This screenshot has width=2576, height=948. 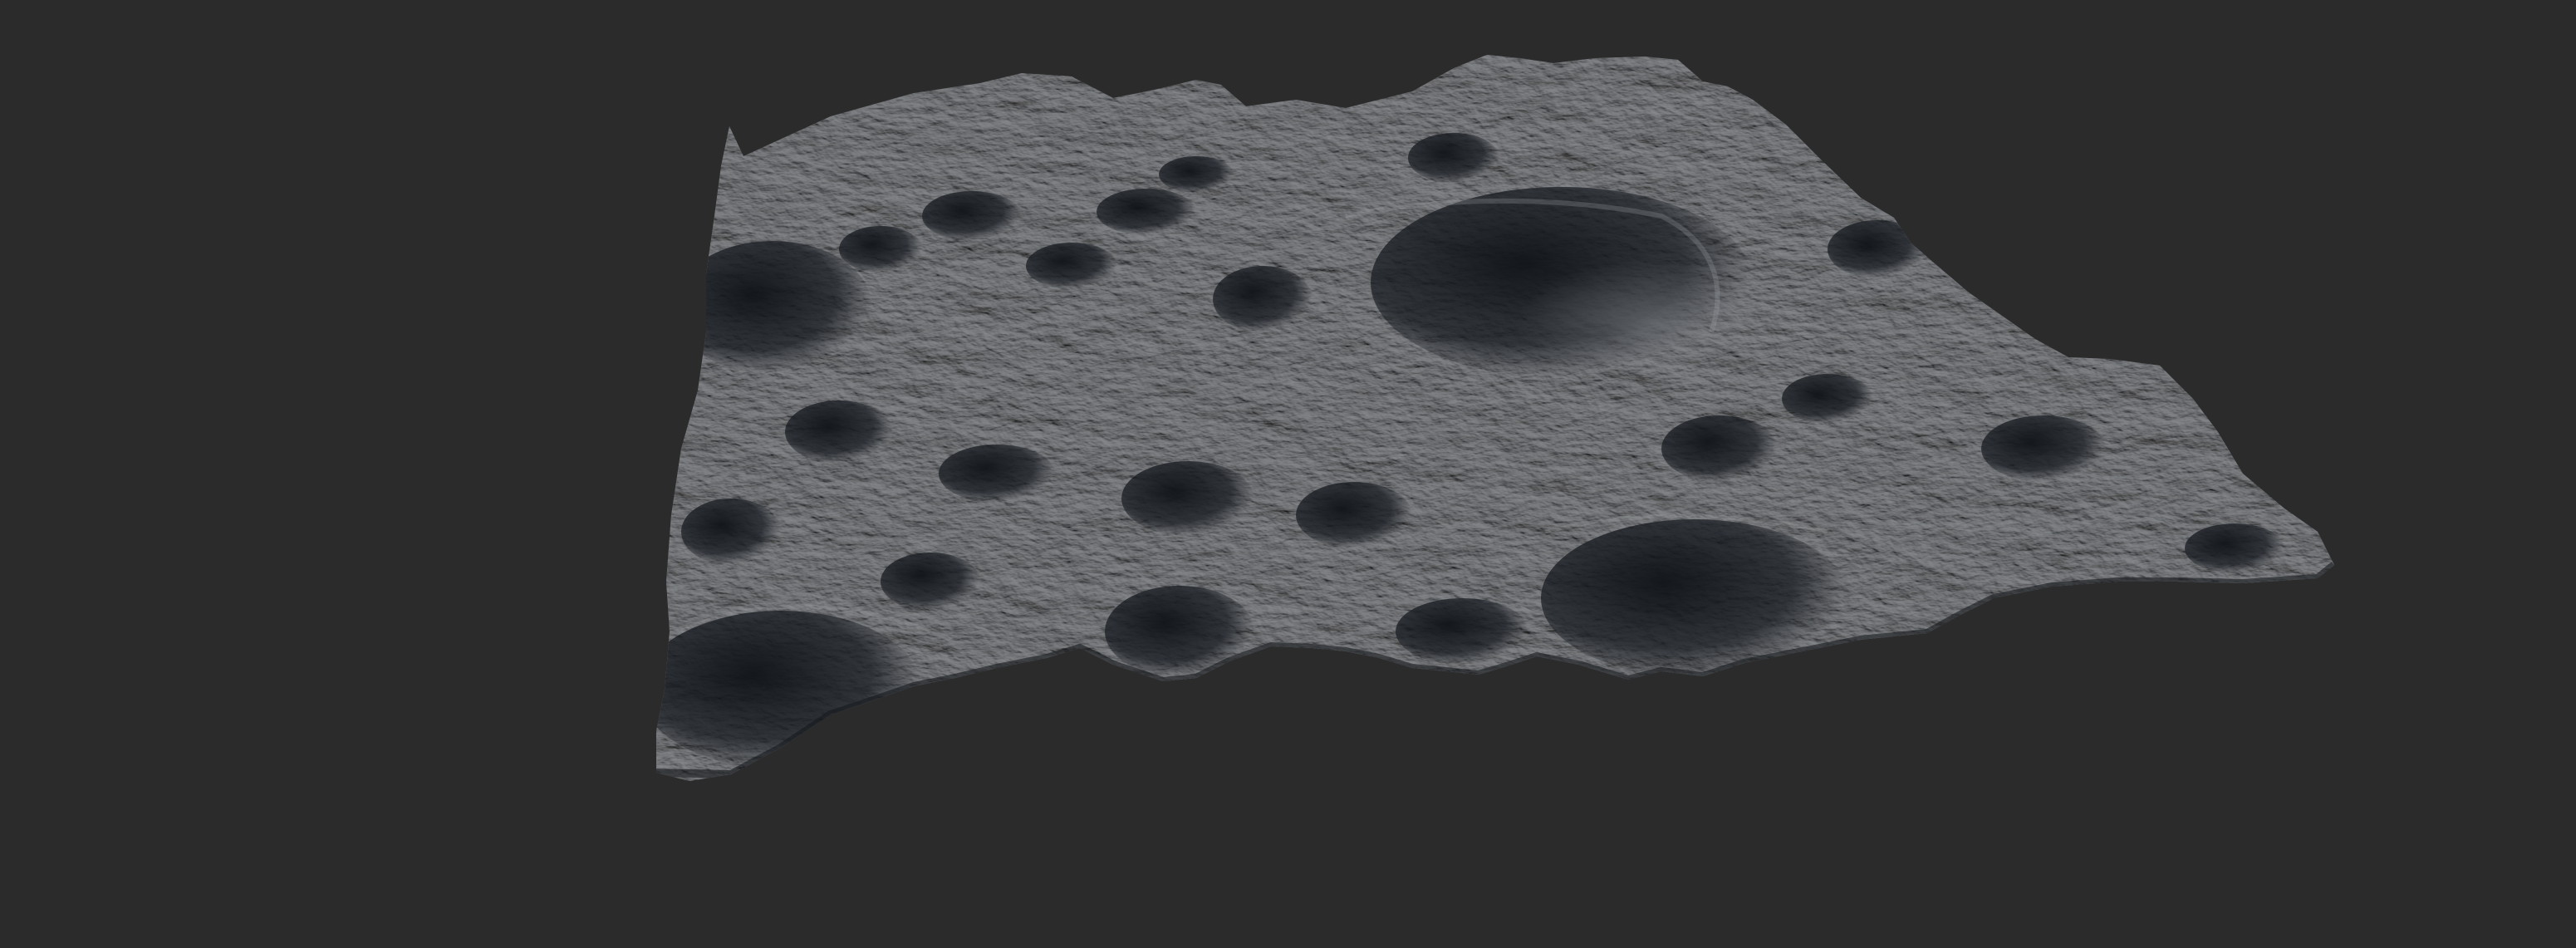 I want to click on crater-left, so click(x=772, y=307).